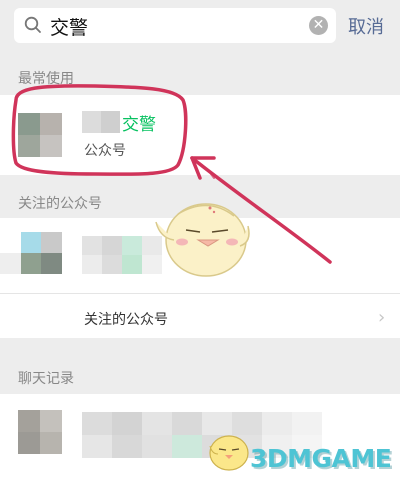  I want to click on account-type-label: 公众号, so click(105, 151).